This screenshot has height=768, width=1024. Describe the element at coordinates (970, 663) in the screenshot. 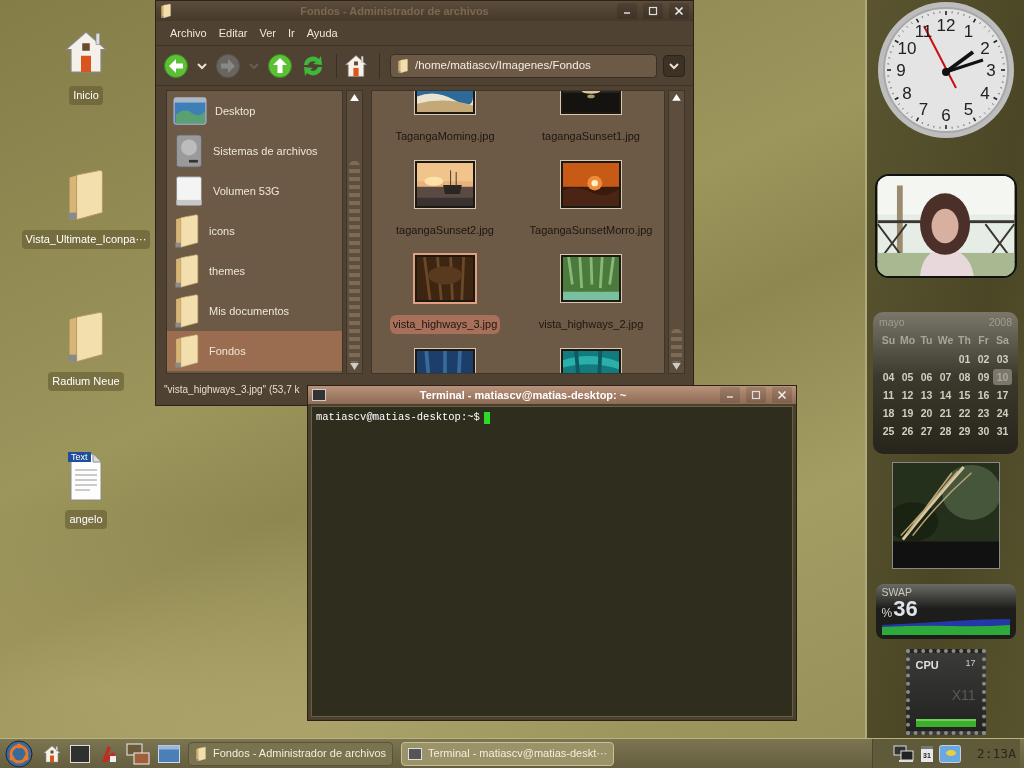

I see `cpu-value: 17` at that location.